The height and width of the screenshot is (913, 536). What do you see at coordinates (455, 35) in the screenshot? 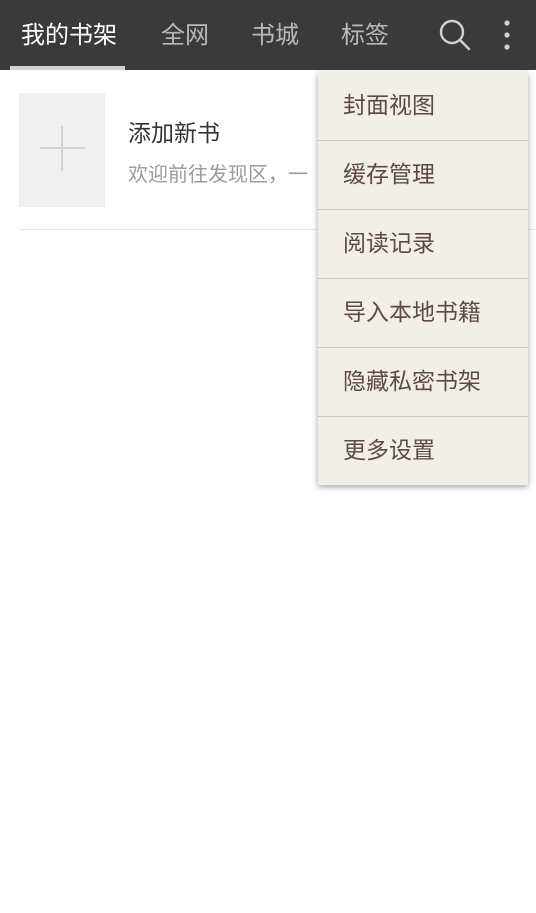
I see `search-icon` at bounding box center [455, 35].